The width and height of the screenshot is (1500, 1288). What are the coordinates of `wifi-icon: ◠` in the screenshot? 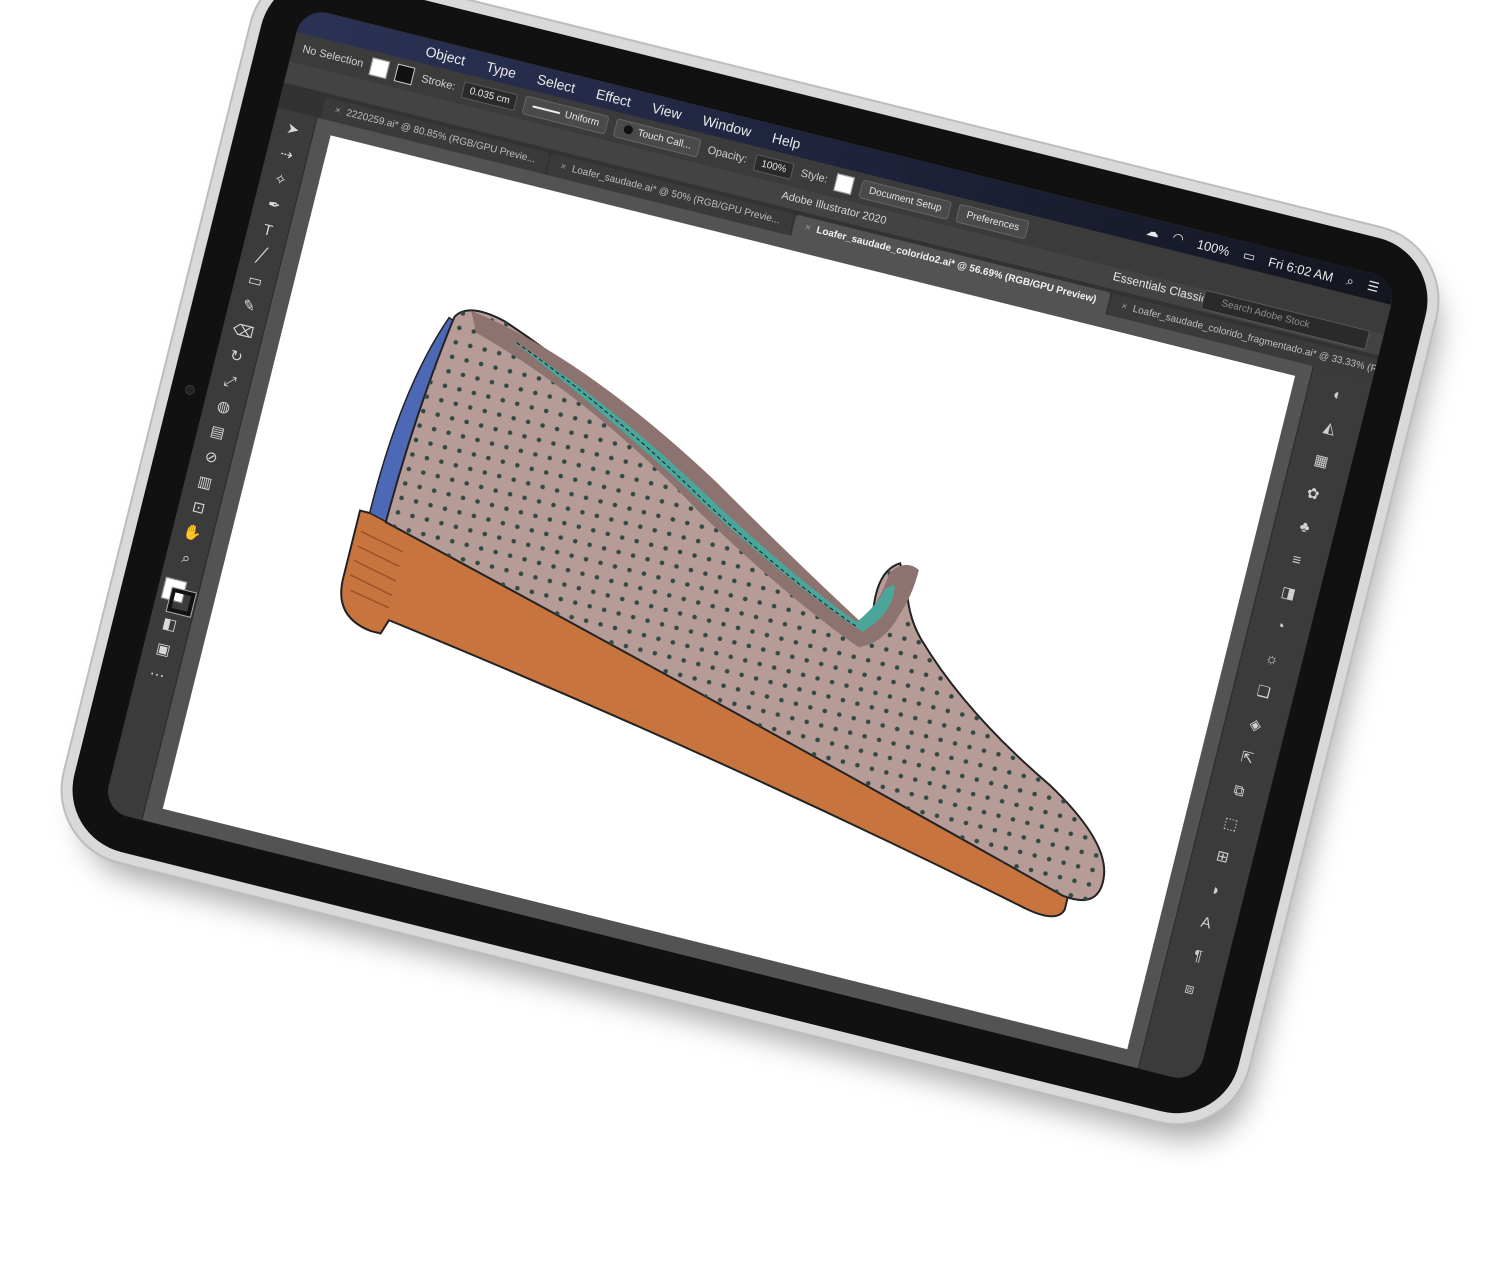 It's located at (1178, 238).